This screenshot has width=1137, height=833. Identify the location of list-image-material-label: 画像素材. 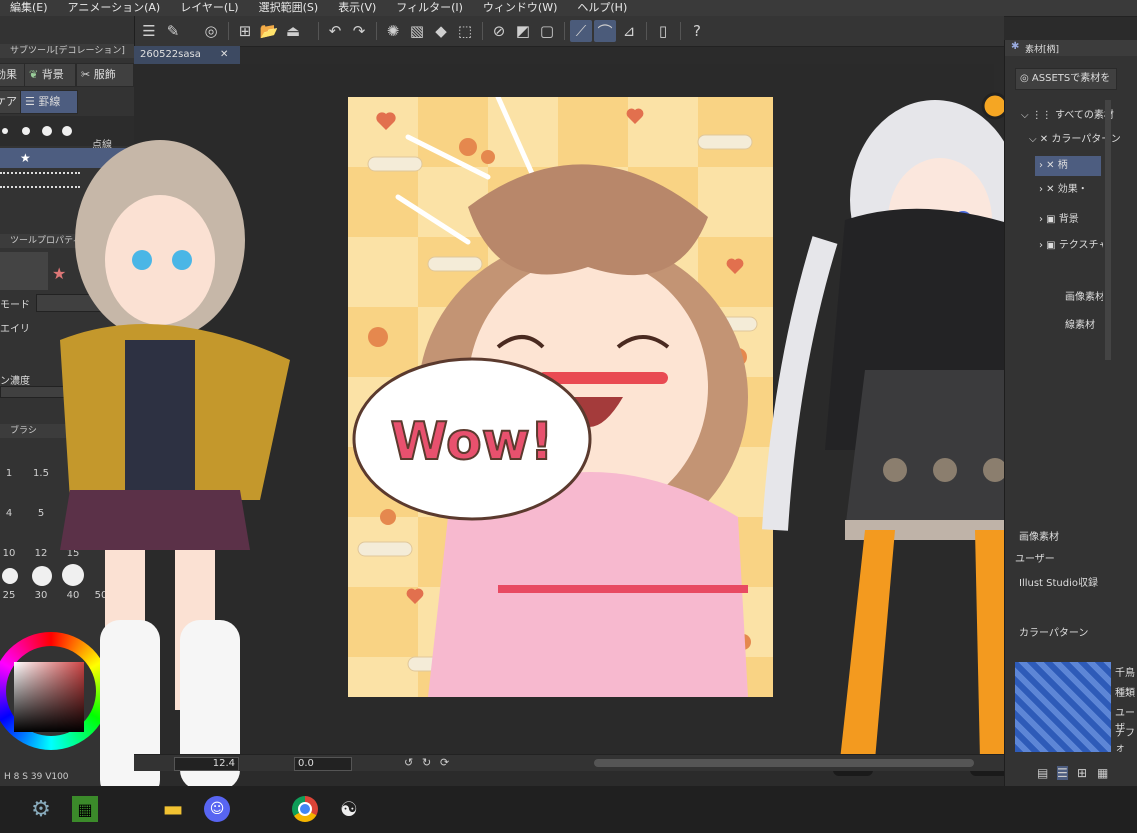
(1039, 537).